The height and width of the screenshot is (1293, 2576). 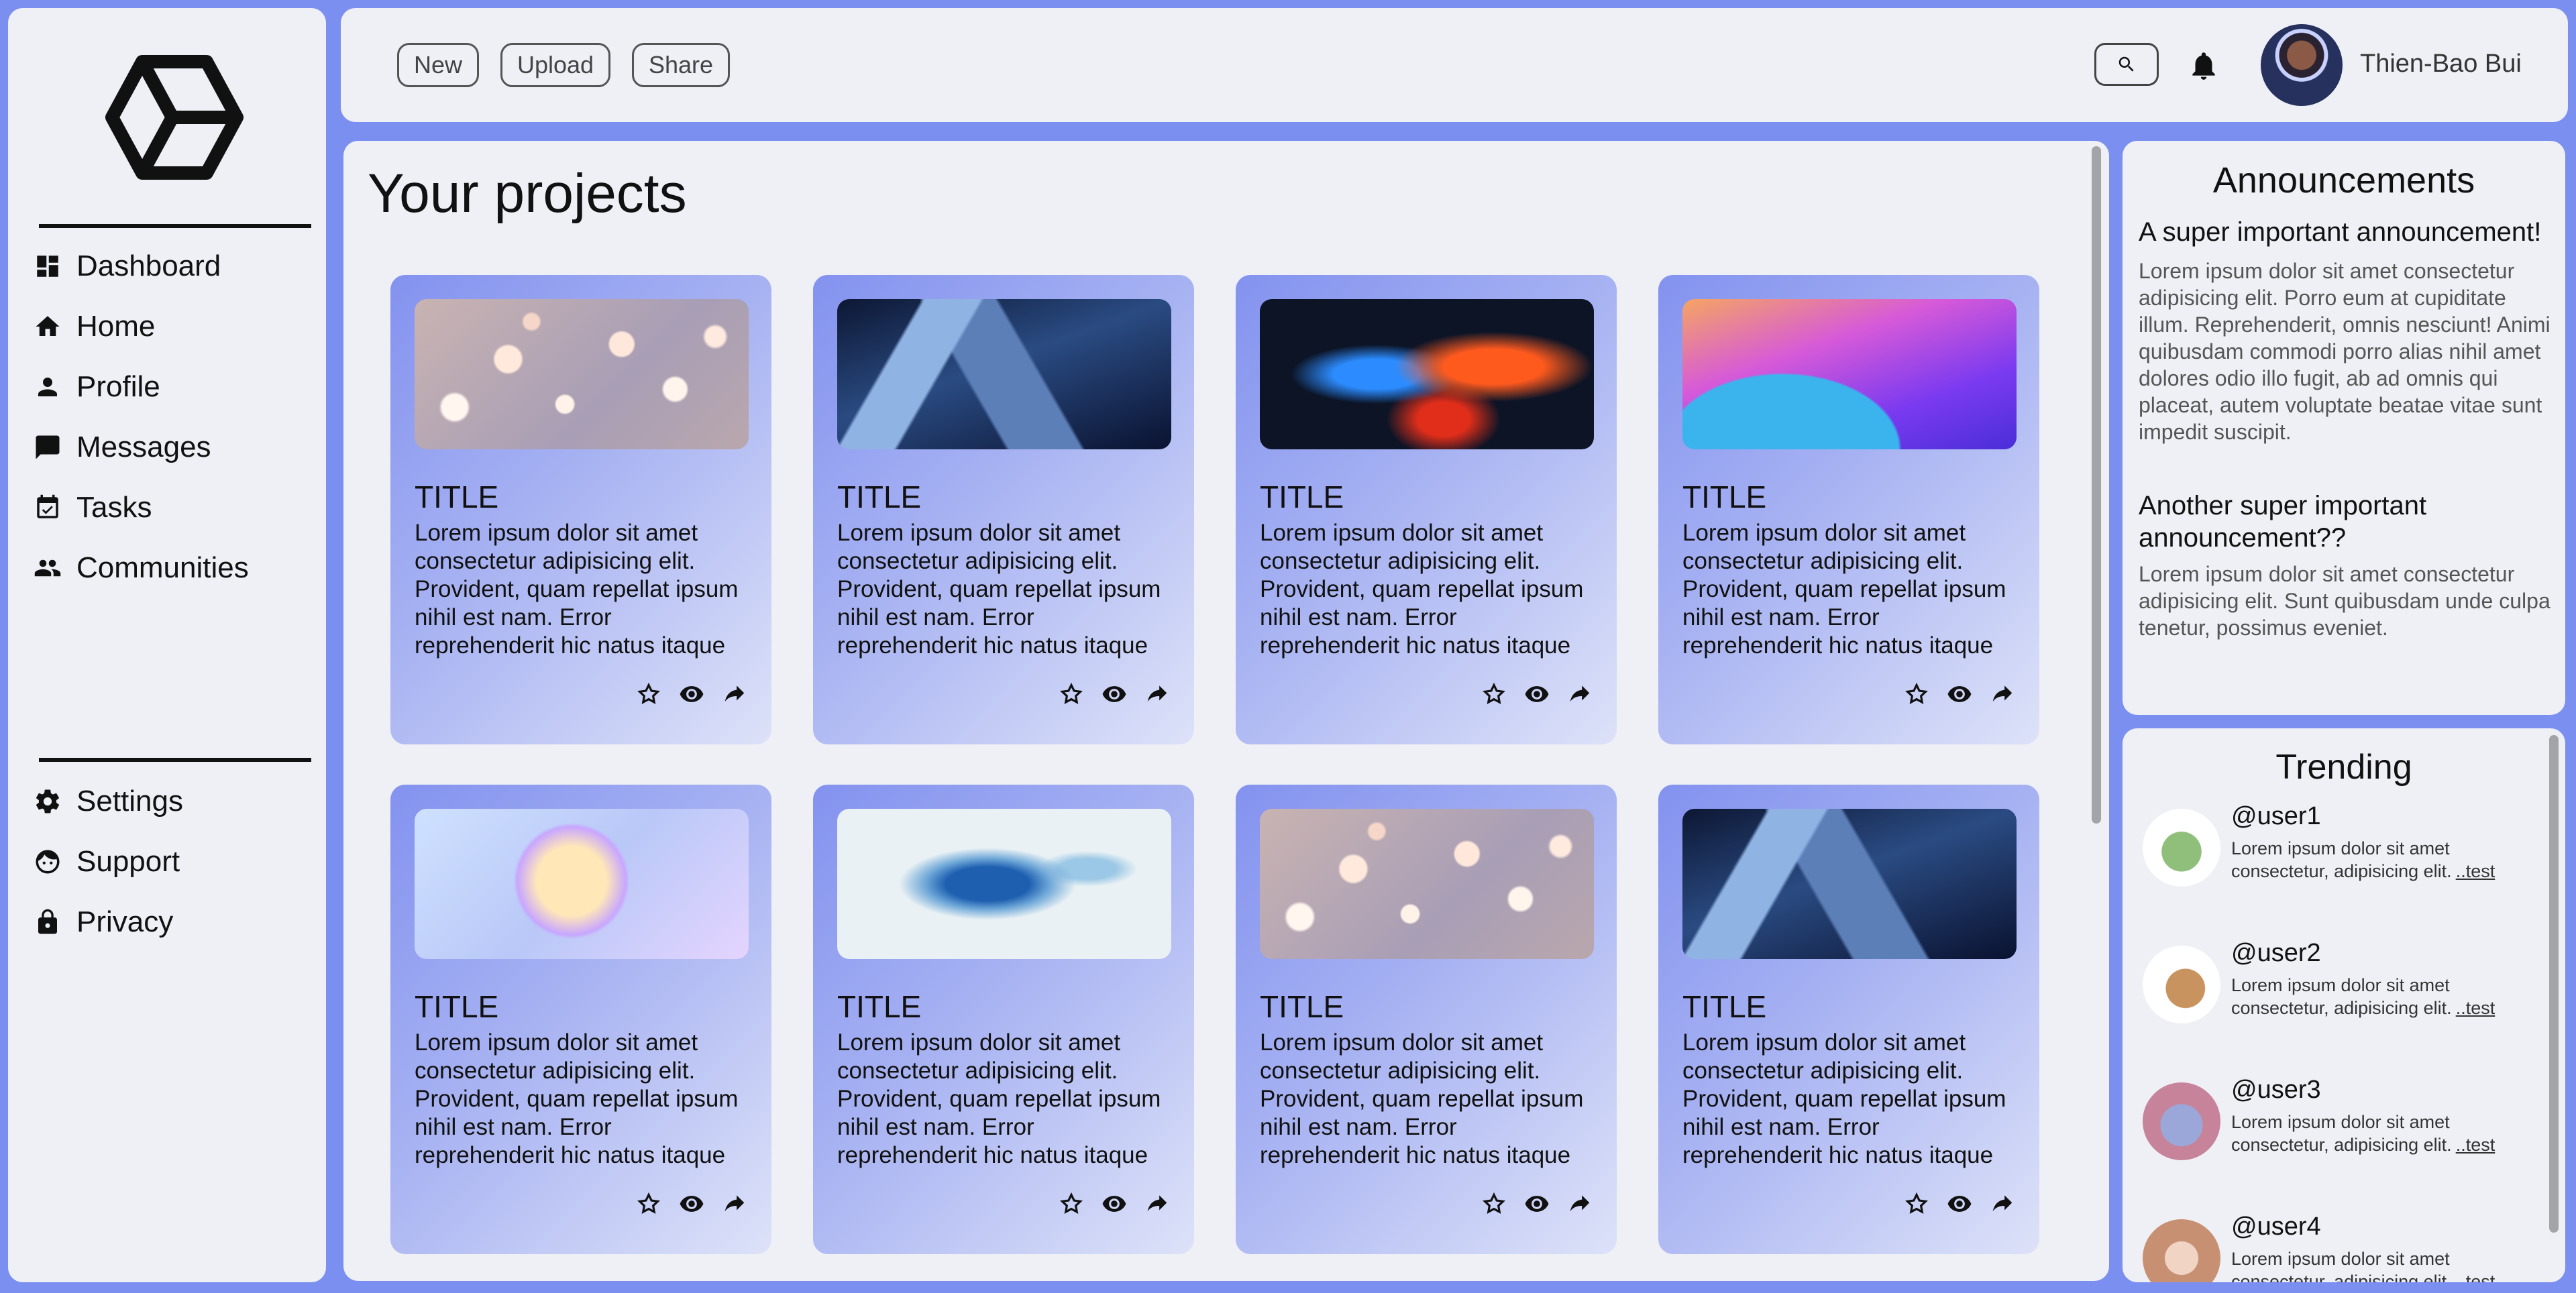 What do you see at coordinates (2126, 64) in the screenshot?
I see `search-button` at bounding box center [2126, 64].